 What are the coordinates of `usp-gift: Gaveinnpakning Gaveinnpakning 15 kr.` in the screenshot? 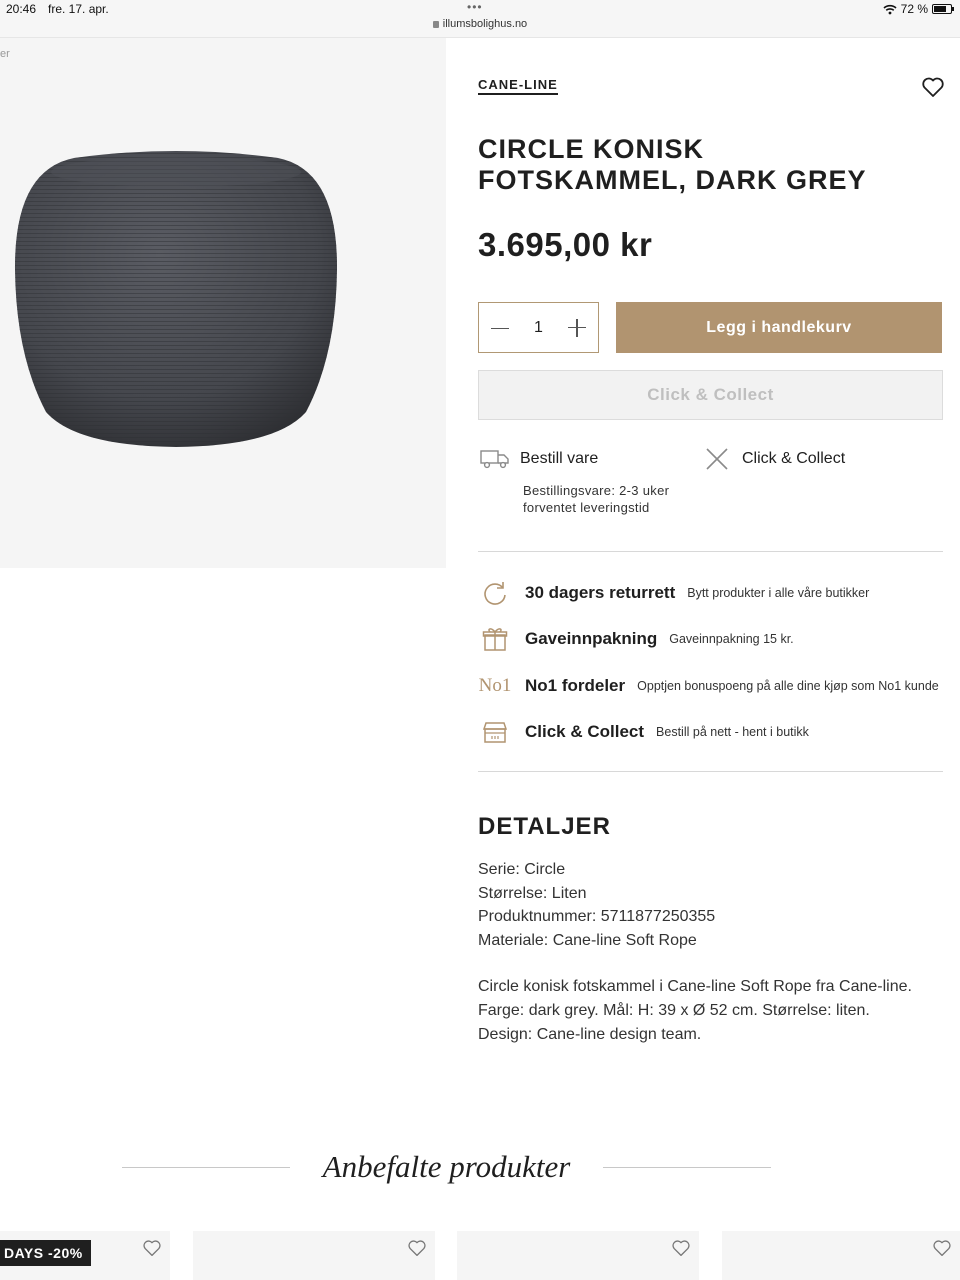 It's located at (636, 639).